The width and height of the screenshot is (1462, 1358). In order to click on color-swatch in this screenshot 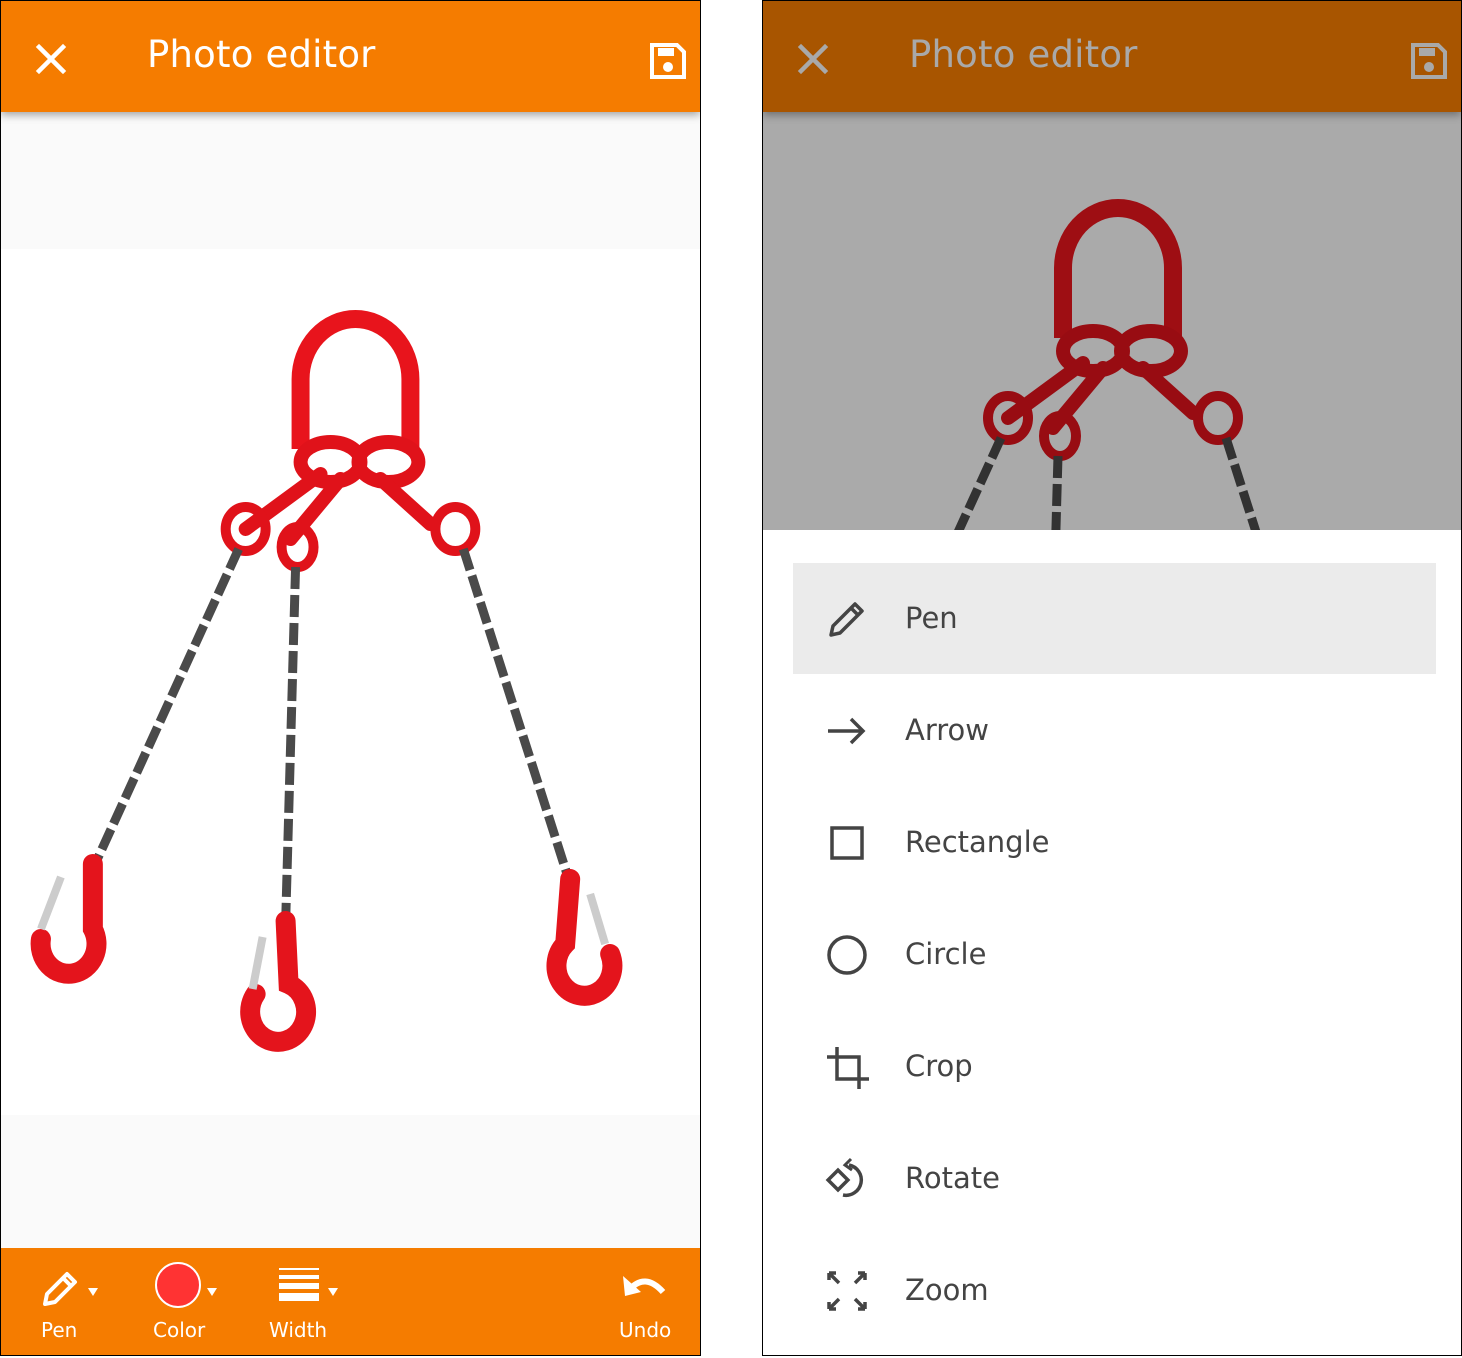, I will do `click(178, 1285)`.